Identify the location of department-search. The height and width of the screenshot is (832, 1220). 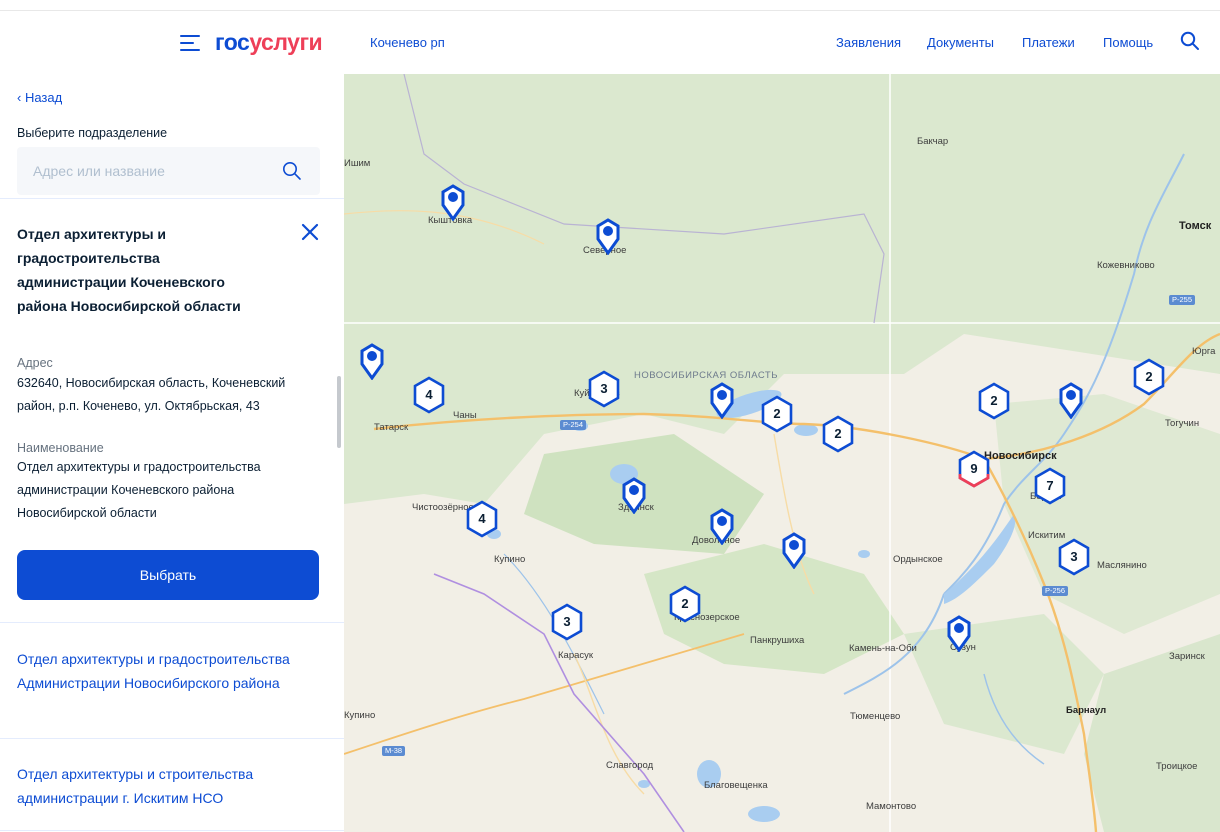
(168, 171).